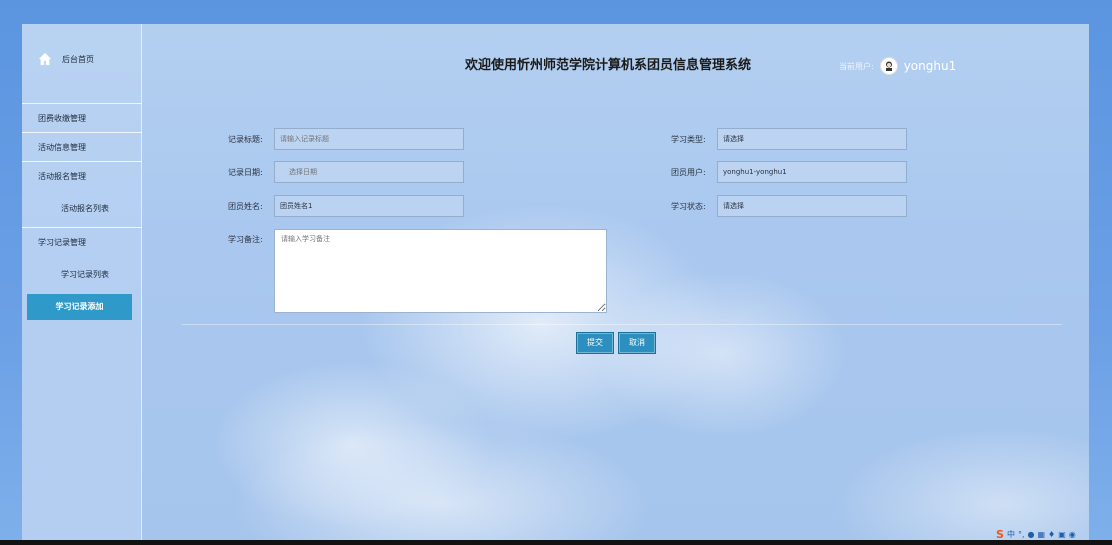  I want to click on avatar, so click(888, 66).